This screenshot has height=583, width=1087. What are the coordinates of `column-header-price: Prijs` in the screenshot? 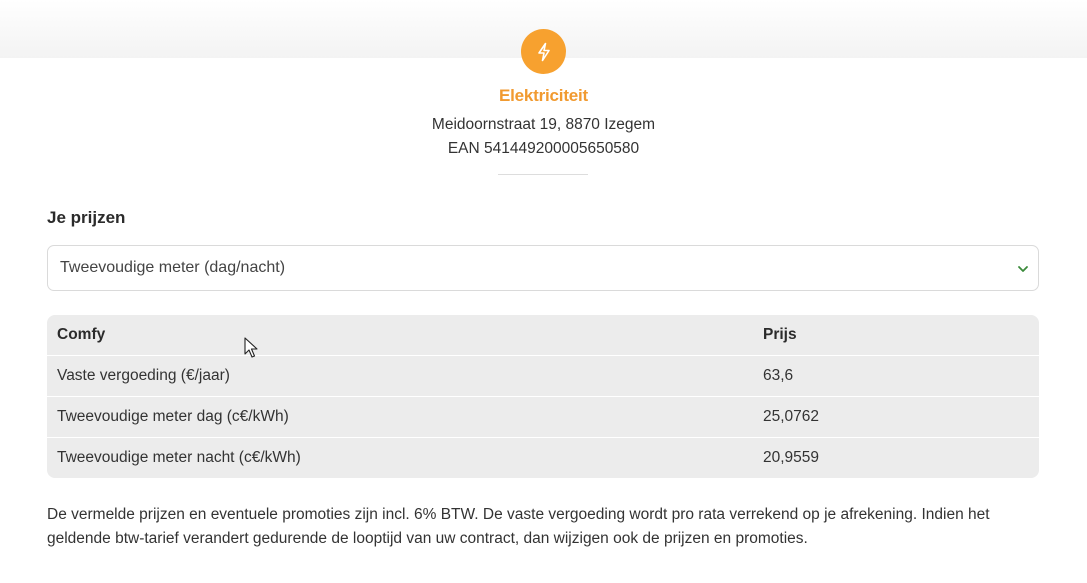 It's located at (780, 334).